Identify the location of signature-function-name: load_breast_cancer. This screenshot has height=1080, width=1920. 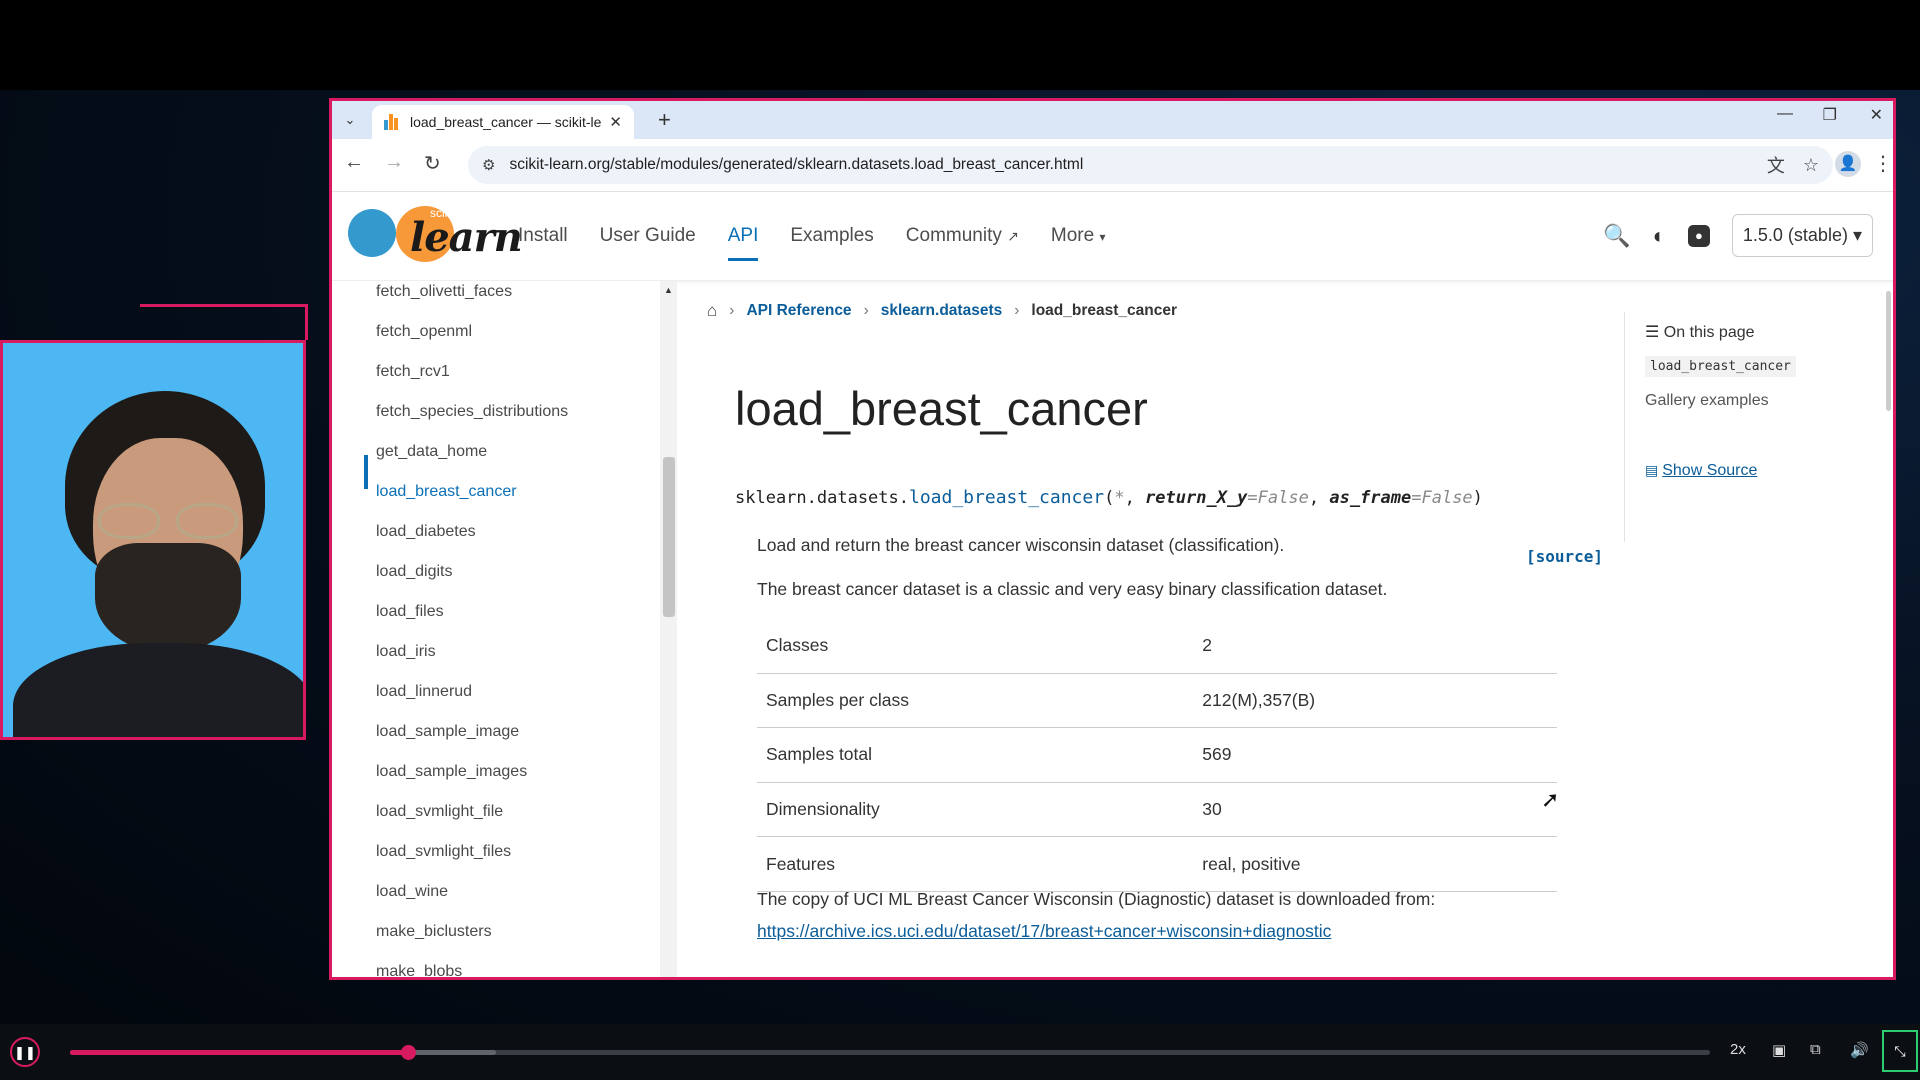
(1007, 497).